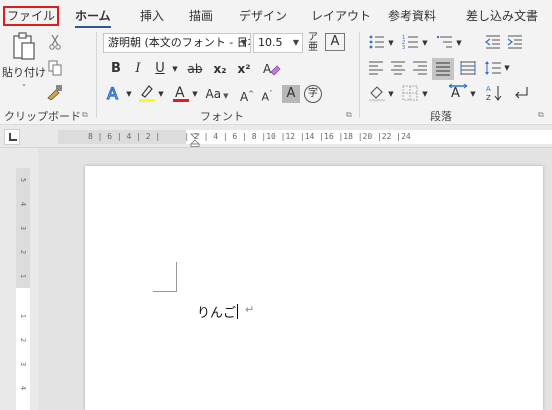 This screenshot has width=552, height=410. Describe the element at coordinates (263, 16) in the screenshot. I see `tab-design: デザイン` at that location.